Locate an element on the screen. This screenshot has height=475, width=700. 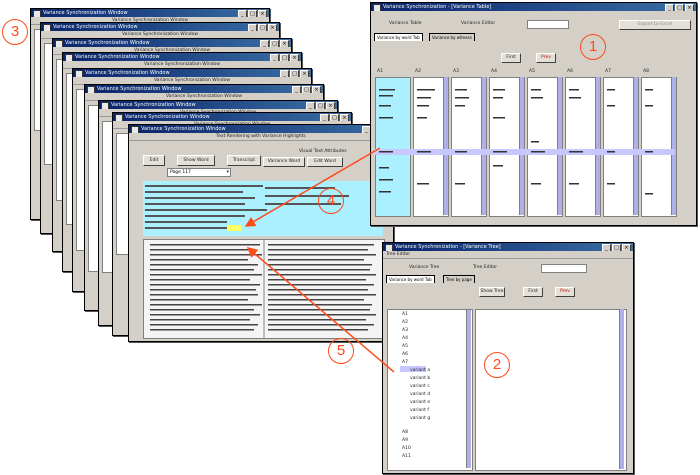
callout-5: 5 is located at coordinates (341, 351).